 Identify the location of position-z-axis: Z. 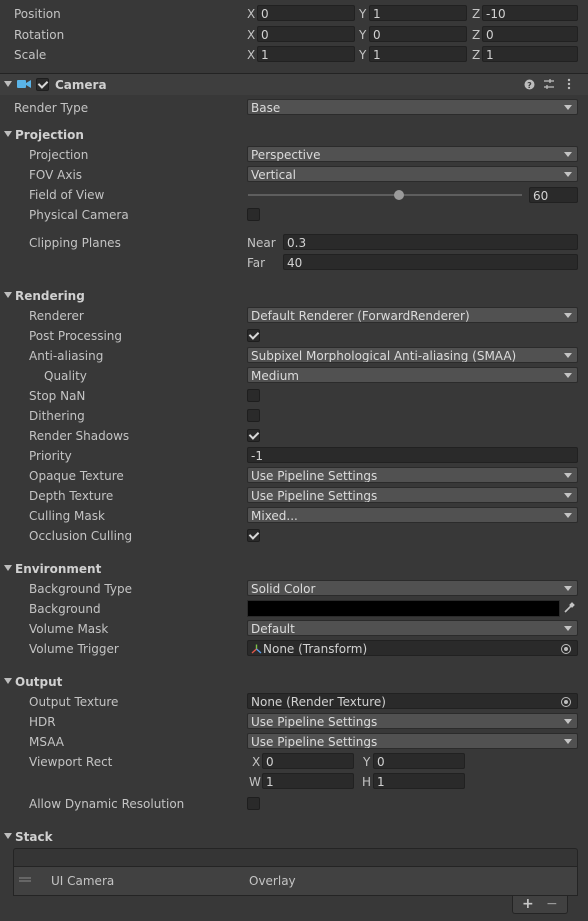
(476, 14).